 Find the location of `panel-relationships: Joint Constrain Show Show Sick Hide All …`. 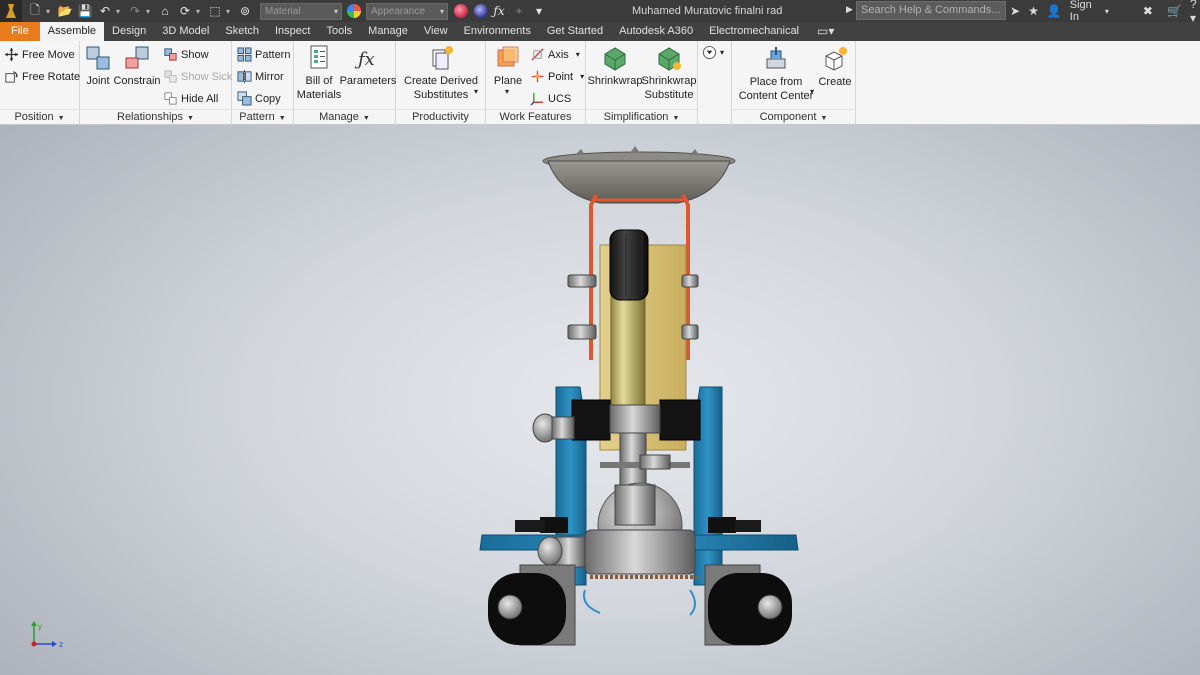

panel-relationships: Joint Constrain Show Show Sick Hide All … is located at coordinates (156, 83).